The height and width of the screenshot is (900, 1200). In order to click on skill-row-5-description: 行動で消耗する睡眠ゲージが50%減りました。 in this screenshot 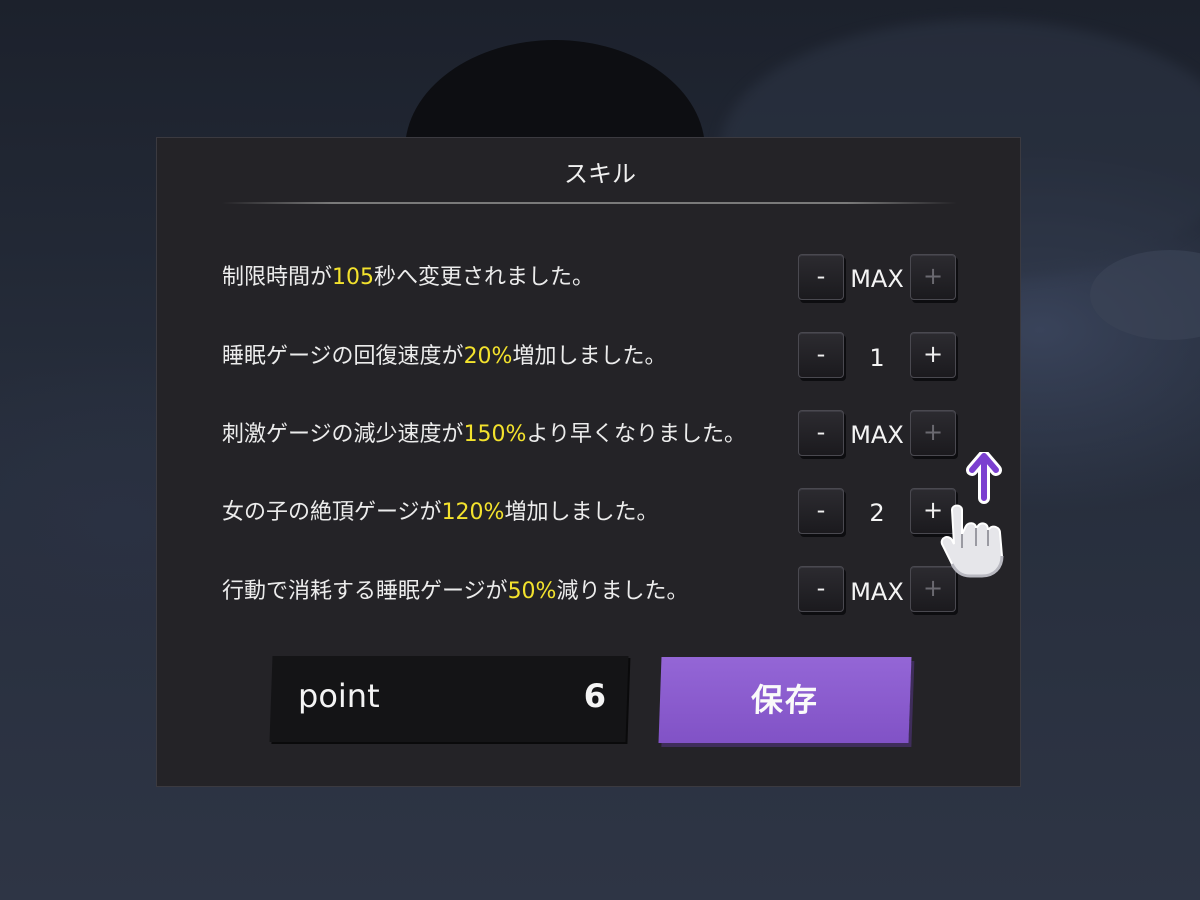, I will do `click(455, 591)`.